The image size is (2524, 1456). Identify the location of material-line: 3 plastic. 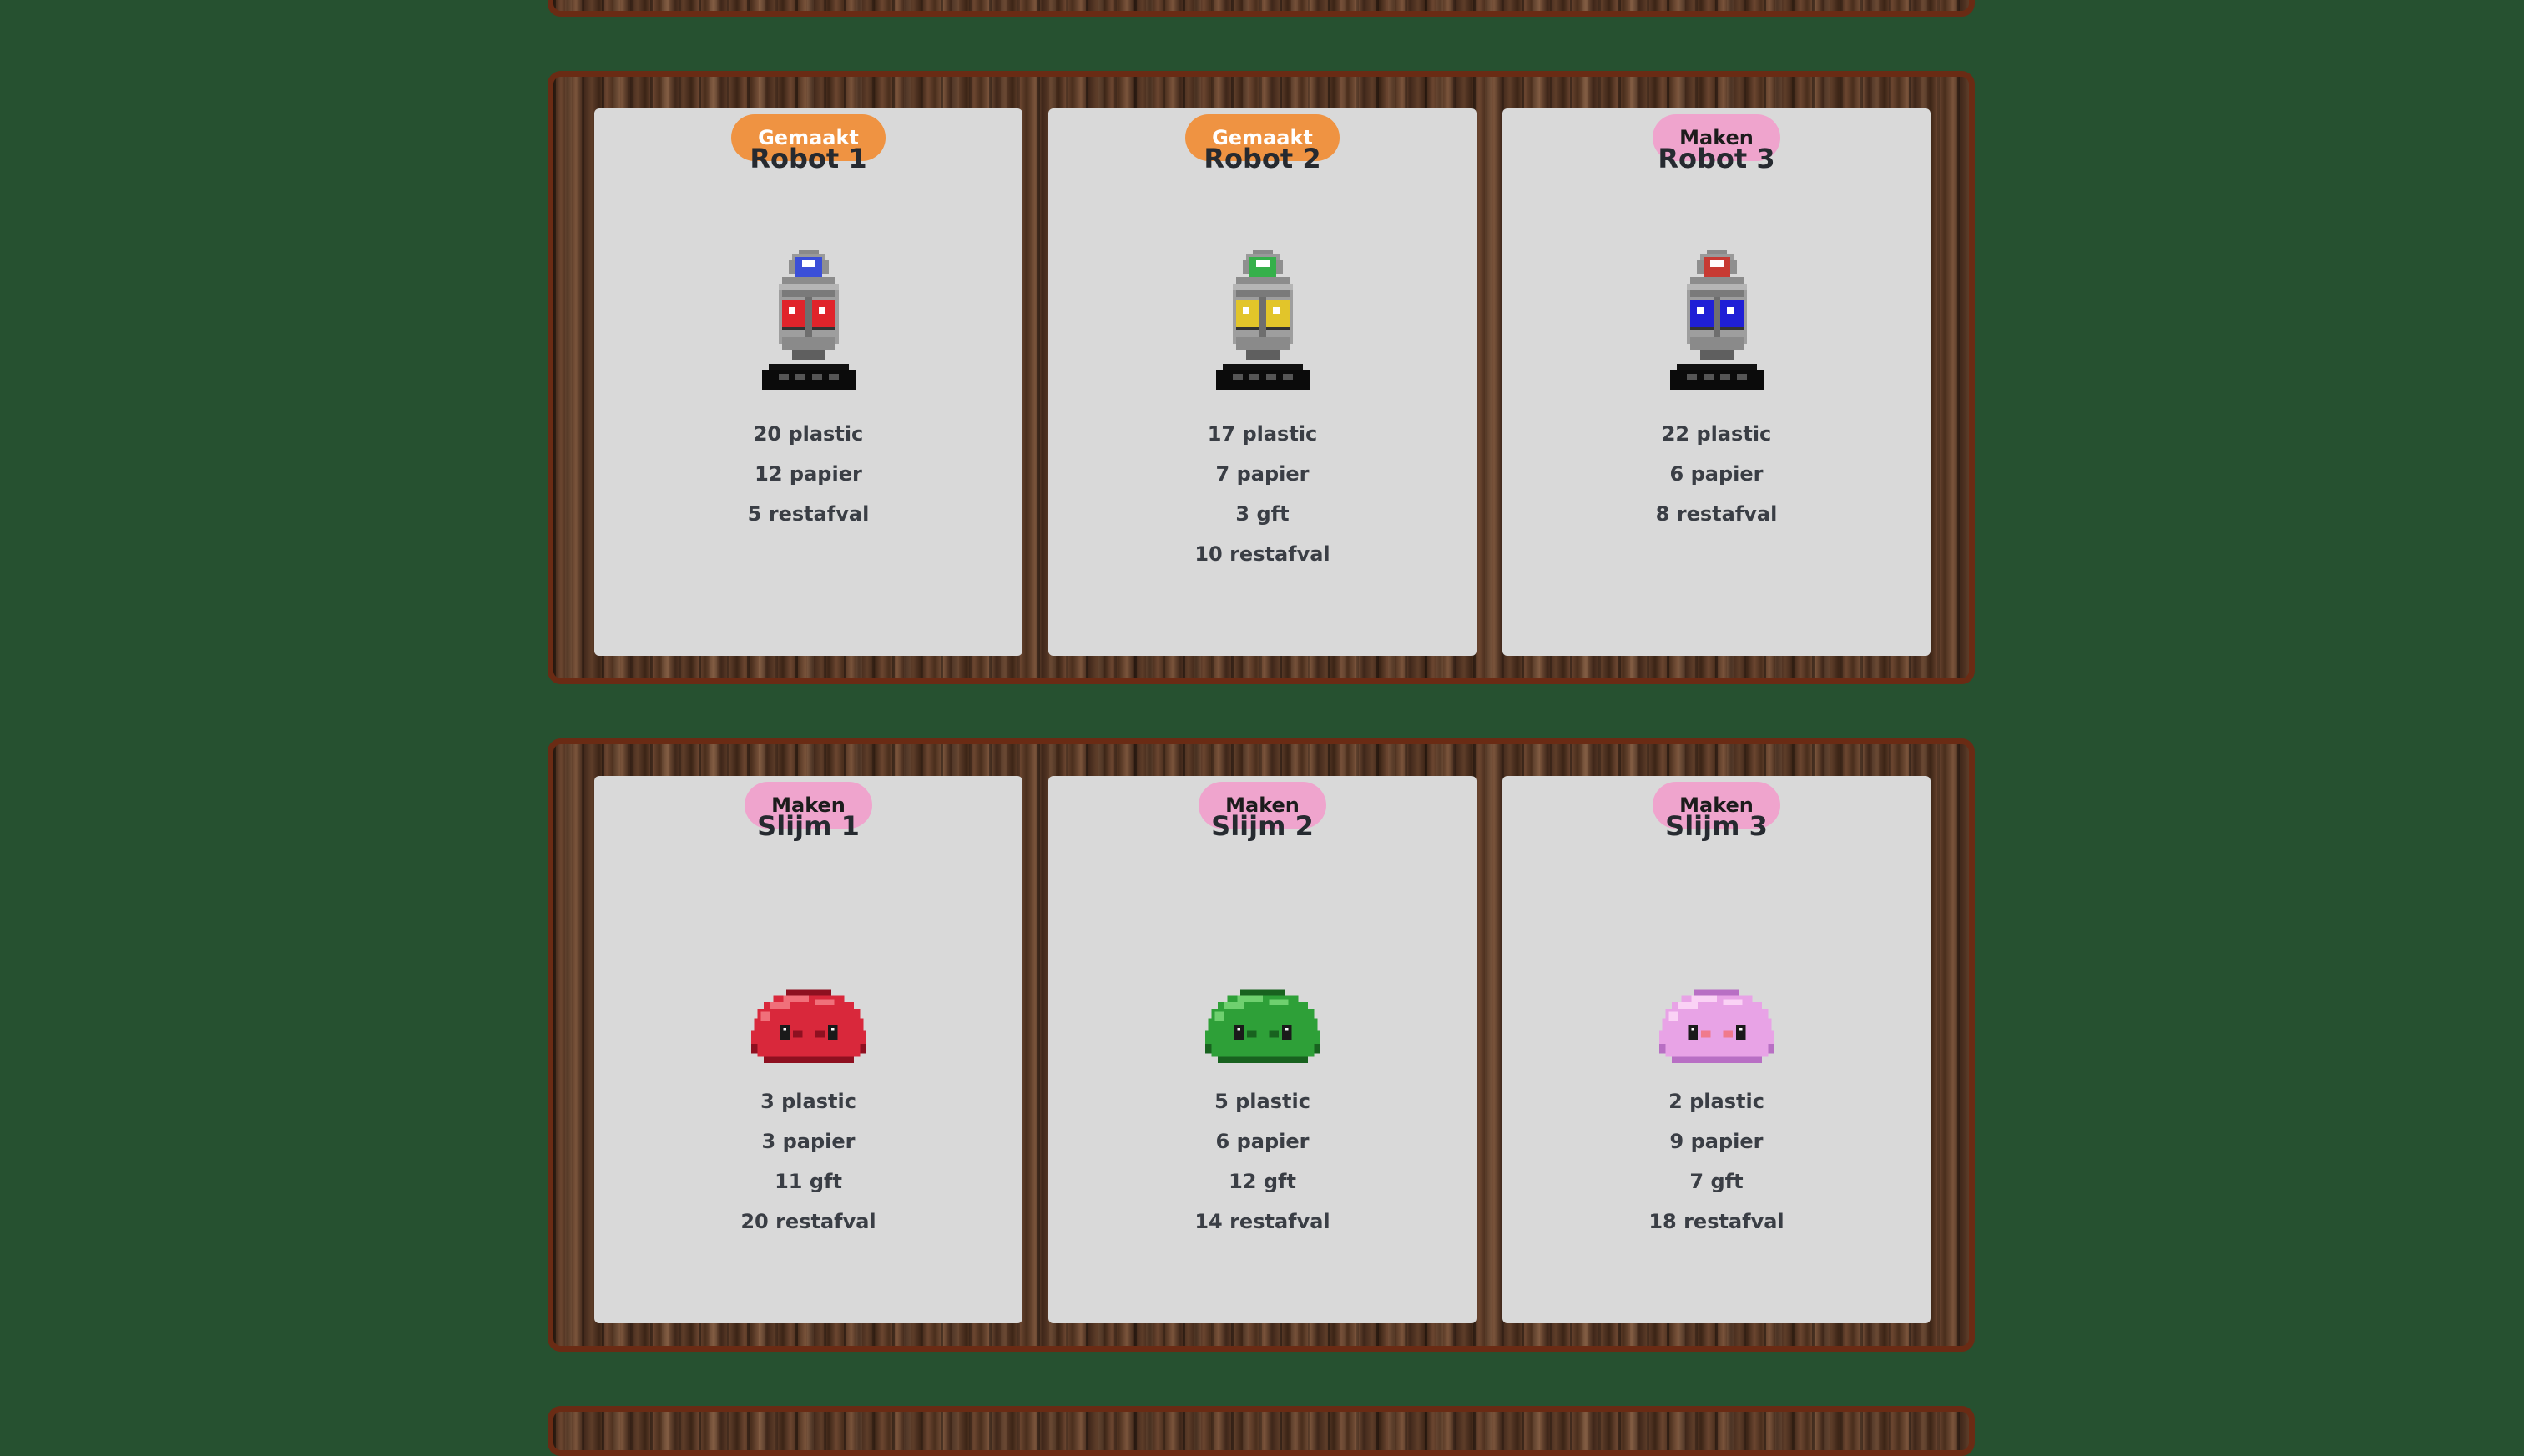
(808, 1101).